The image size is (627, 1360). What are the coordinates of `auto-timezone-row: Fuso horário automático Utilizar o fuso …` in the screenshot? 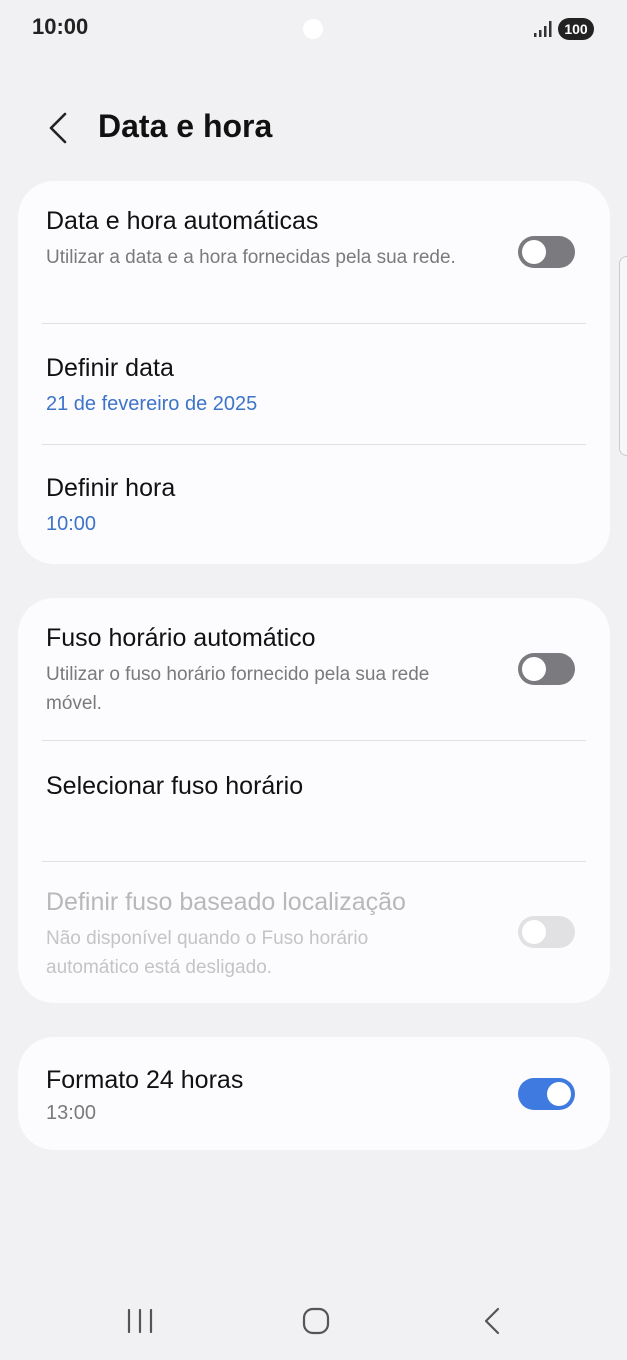 It's located at (314, 669).